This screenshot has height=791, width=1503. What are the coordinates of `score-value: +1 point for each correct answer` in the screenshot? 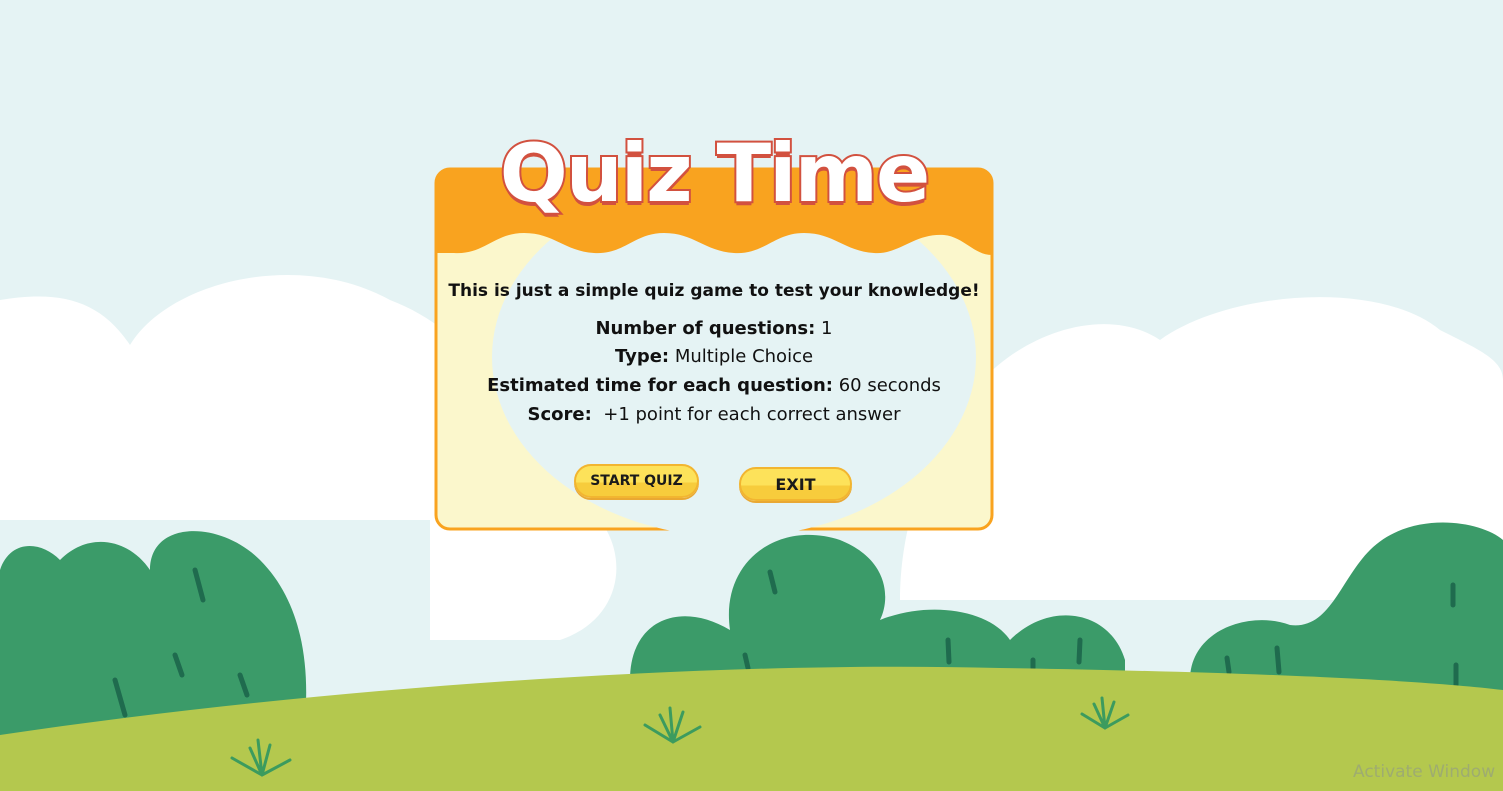 It's located at (752, 414).